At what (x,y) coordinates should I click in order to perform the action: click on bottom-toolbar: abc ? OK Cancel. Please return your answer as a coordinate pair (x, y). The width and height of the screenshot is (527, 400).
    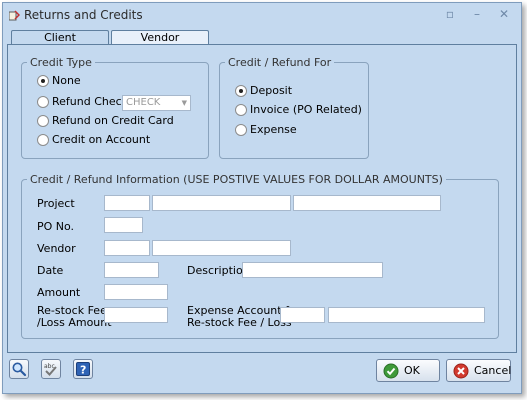
    Looking at the image, I should click on (262, 373).